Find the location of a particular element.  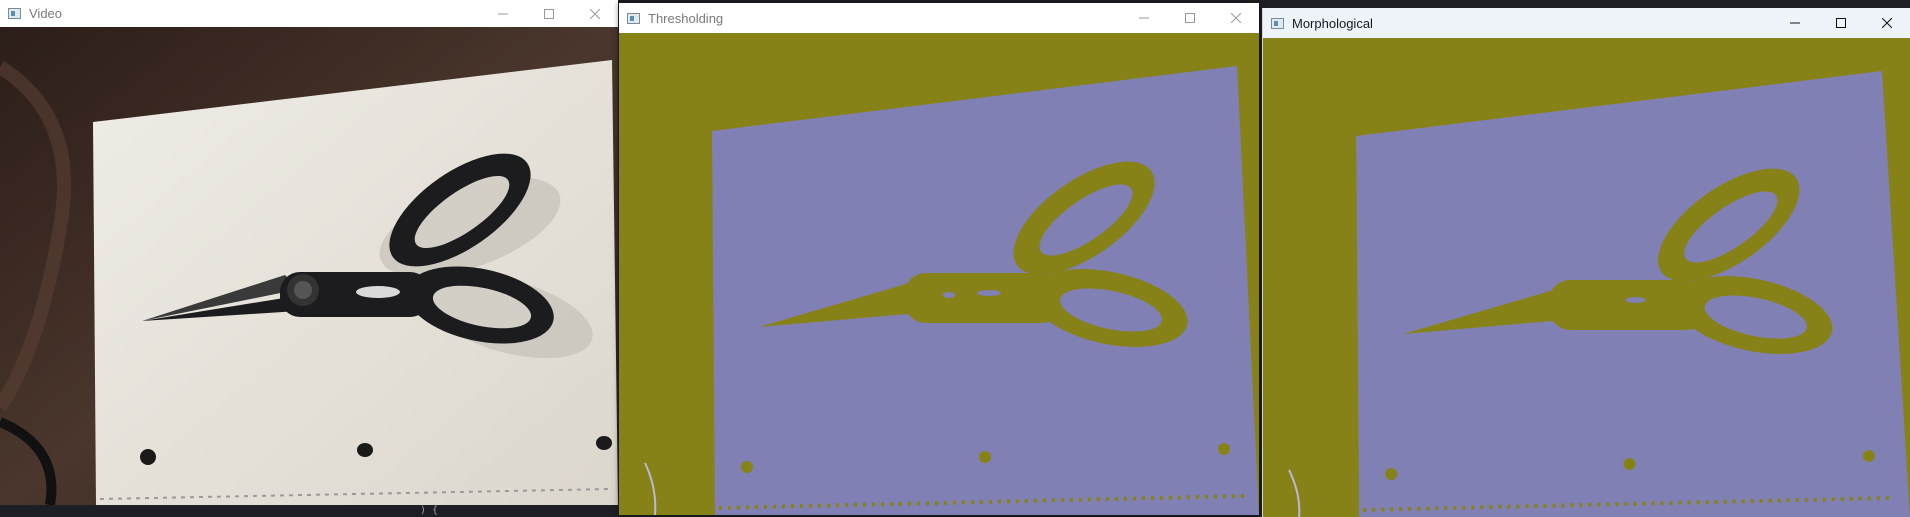

background-code-peek: ) { is located at coordinates (309, 511).